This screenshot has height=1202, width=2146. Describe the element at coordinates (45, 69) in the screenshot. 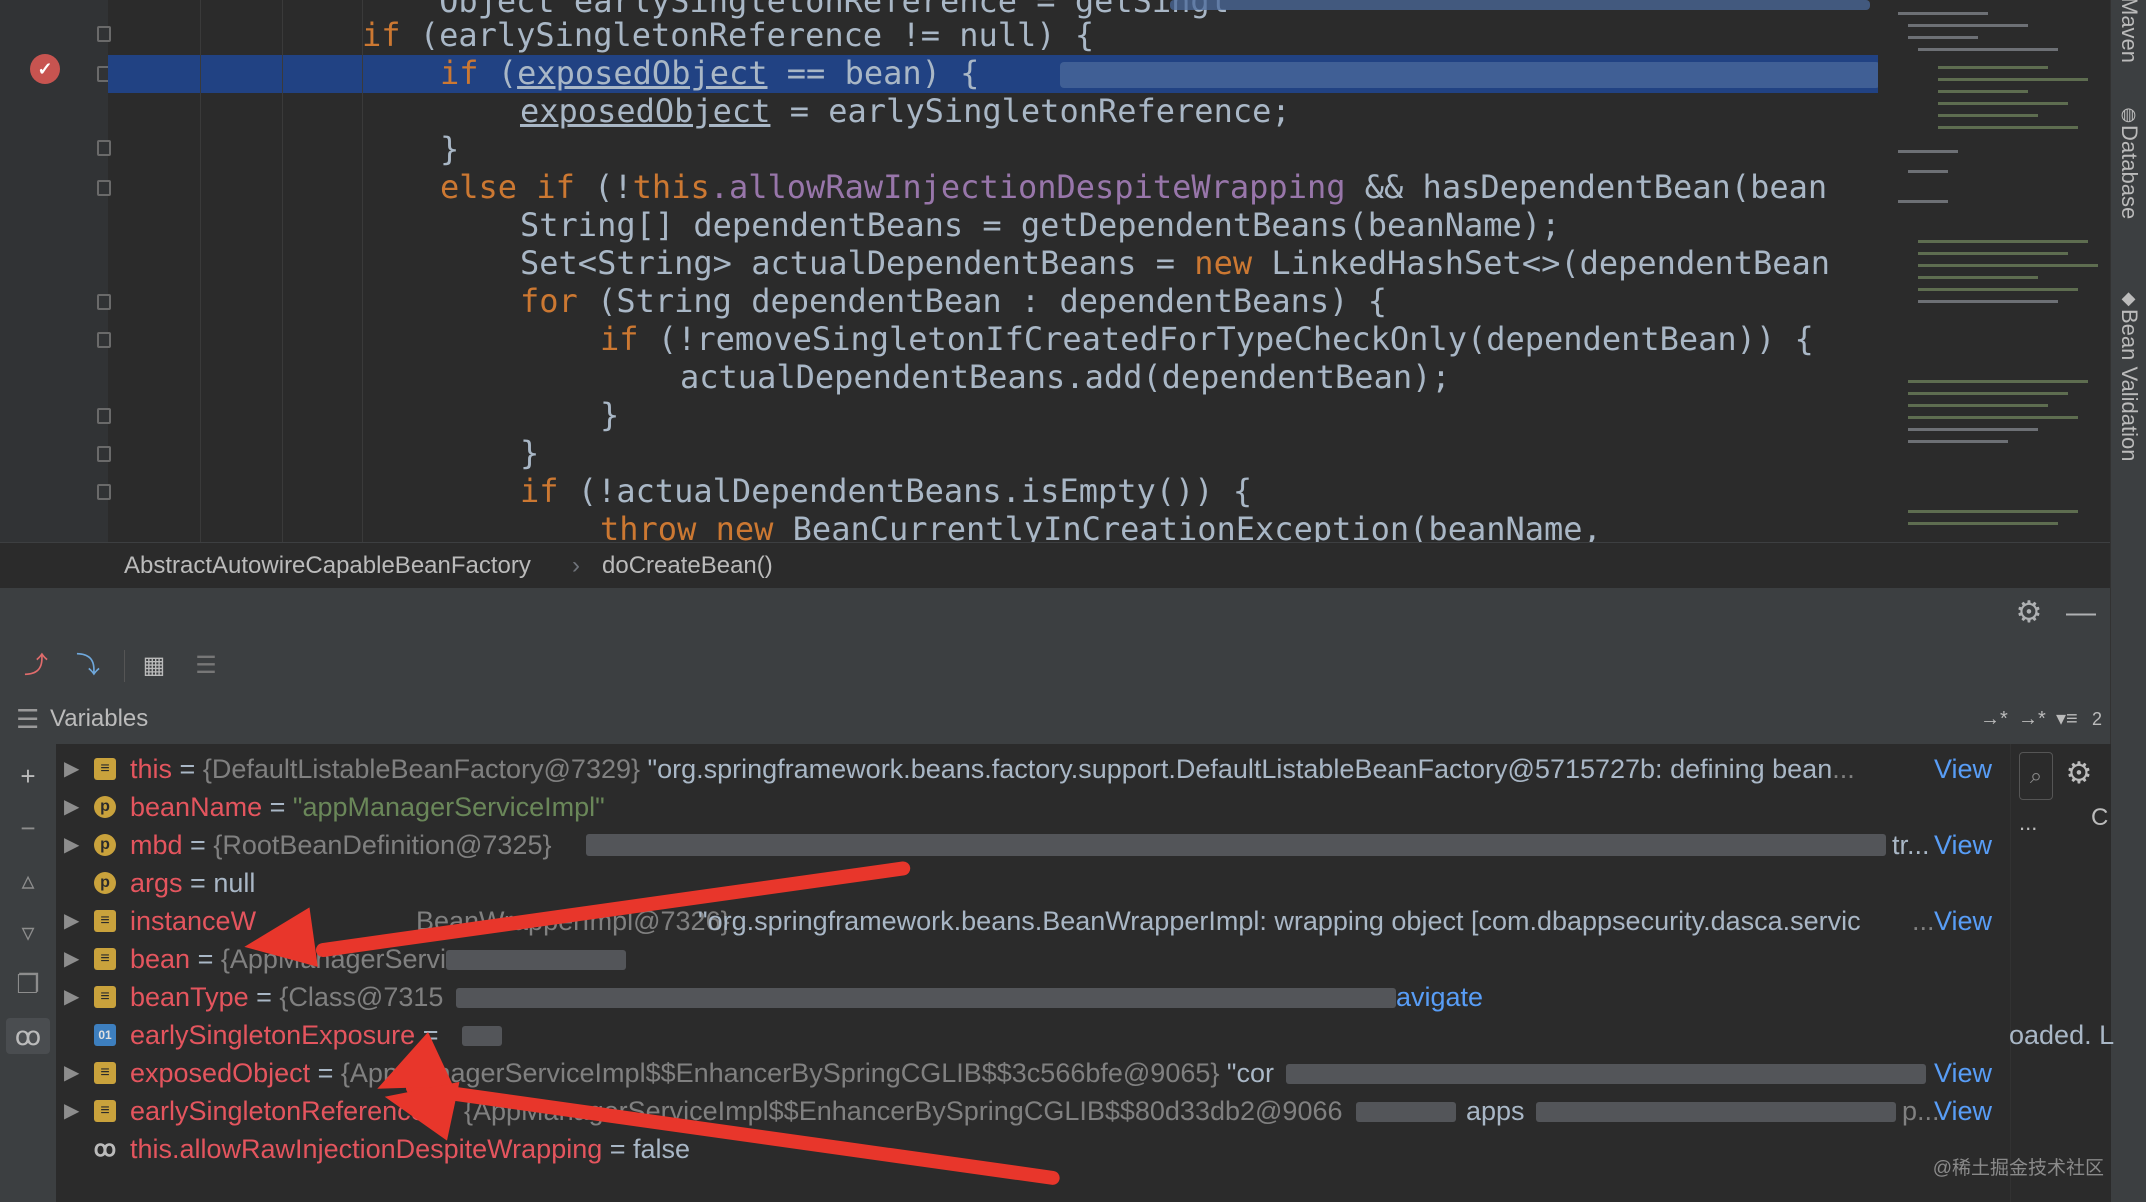

I see `breakpoint-icon: ✓` at that location.